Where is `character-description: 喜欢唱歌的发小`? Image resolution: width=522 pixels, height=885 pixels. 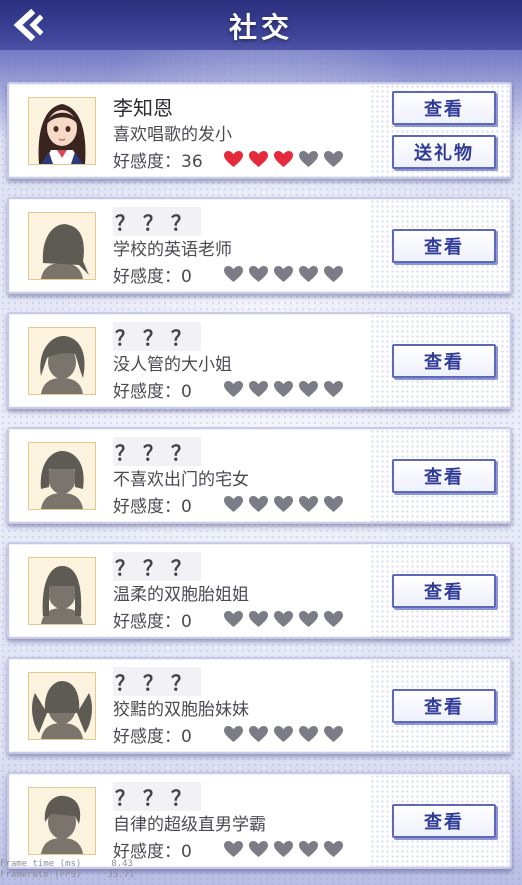 character-description: 喜欢唱歌的发小 is located at coordinates (172, 135).